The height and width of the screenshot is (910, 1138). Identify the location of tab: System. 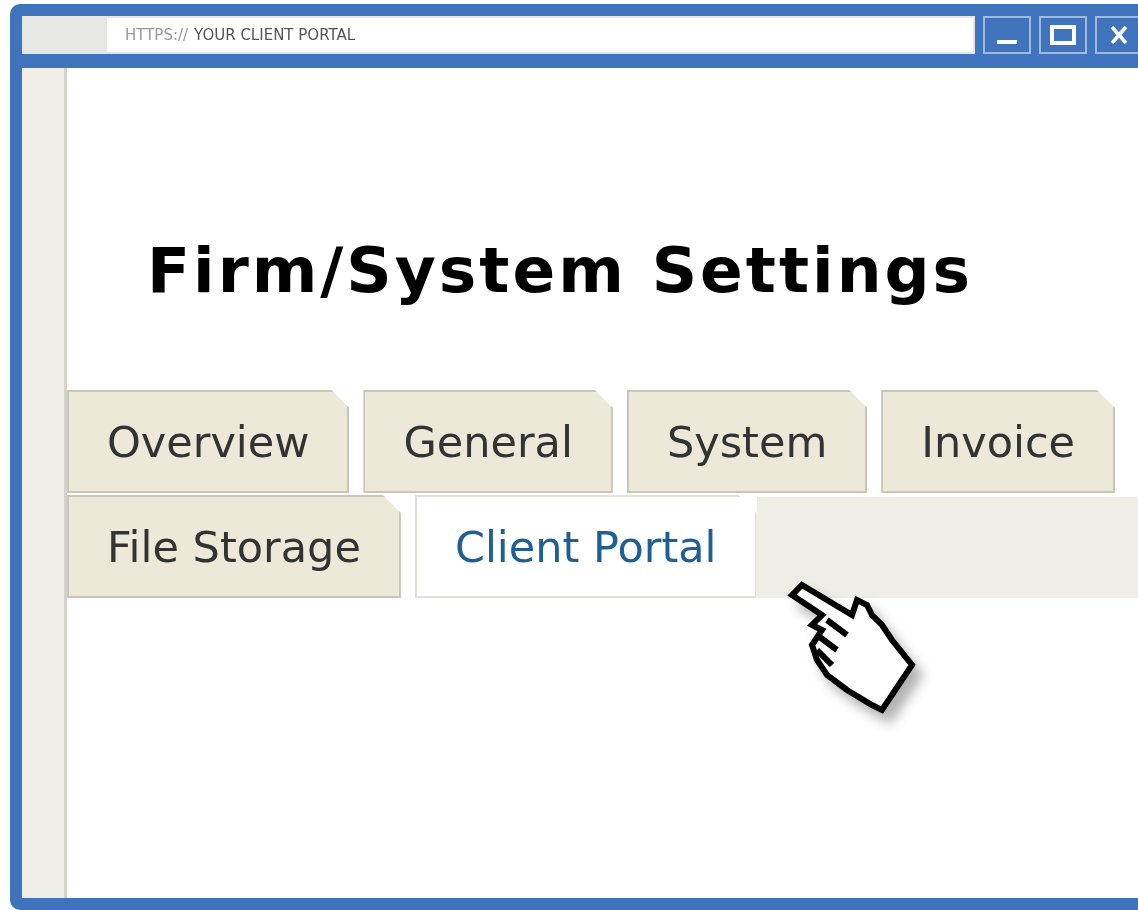
(747, 441).